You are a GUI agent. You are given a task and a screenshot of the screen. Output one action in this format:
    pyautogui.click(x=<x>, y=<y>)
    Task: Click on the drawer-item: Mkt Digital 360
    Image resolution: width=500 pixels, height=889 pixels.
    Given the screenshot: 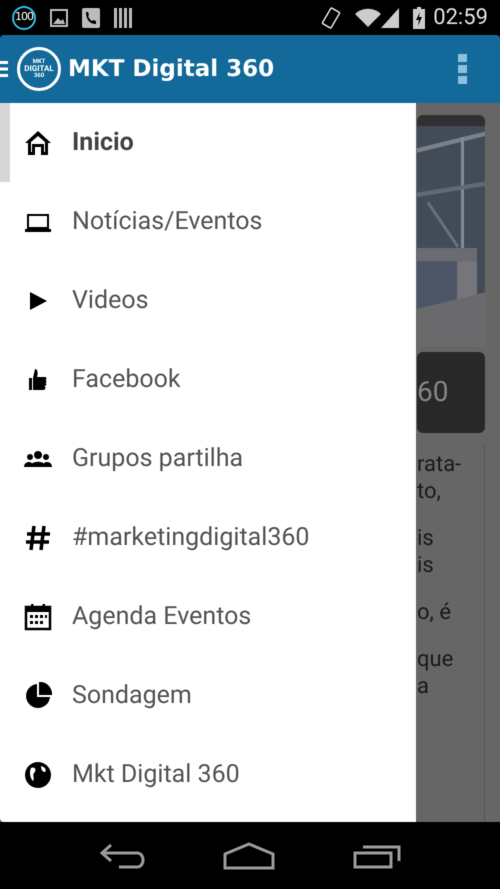 What is the action you would take?
    pyautogui.click(x=208, y=774)
    